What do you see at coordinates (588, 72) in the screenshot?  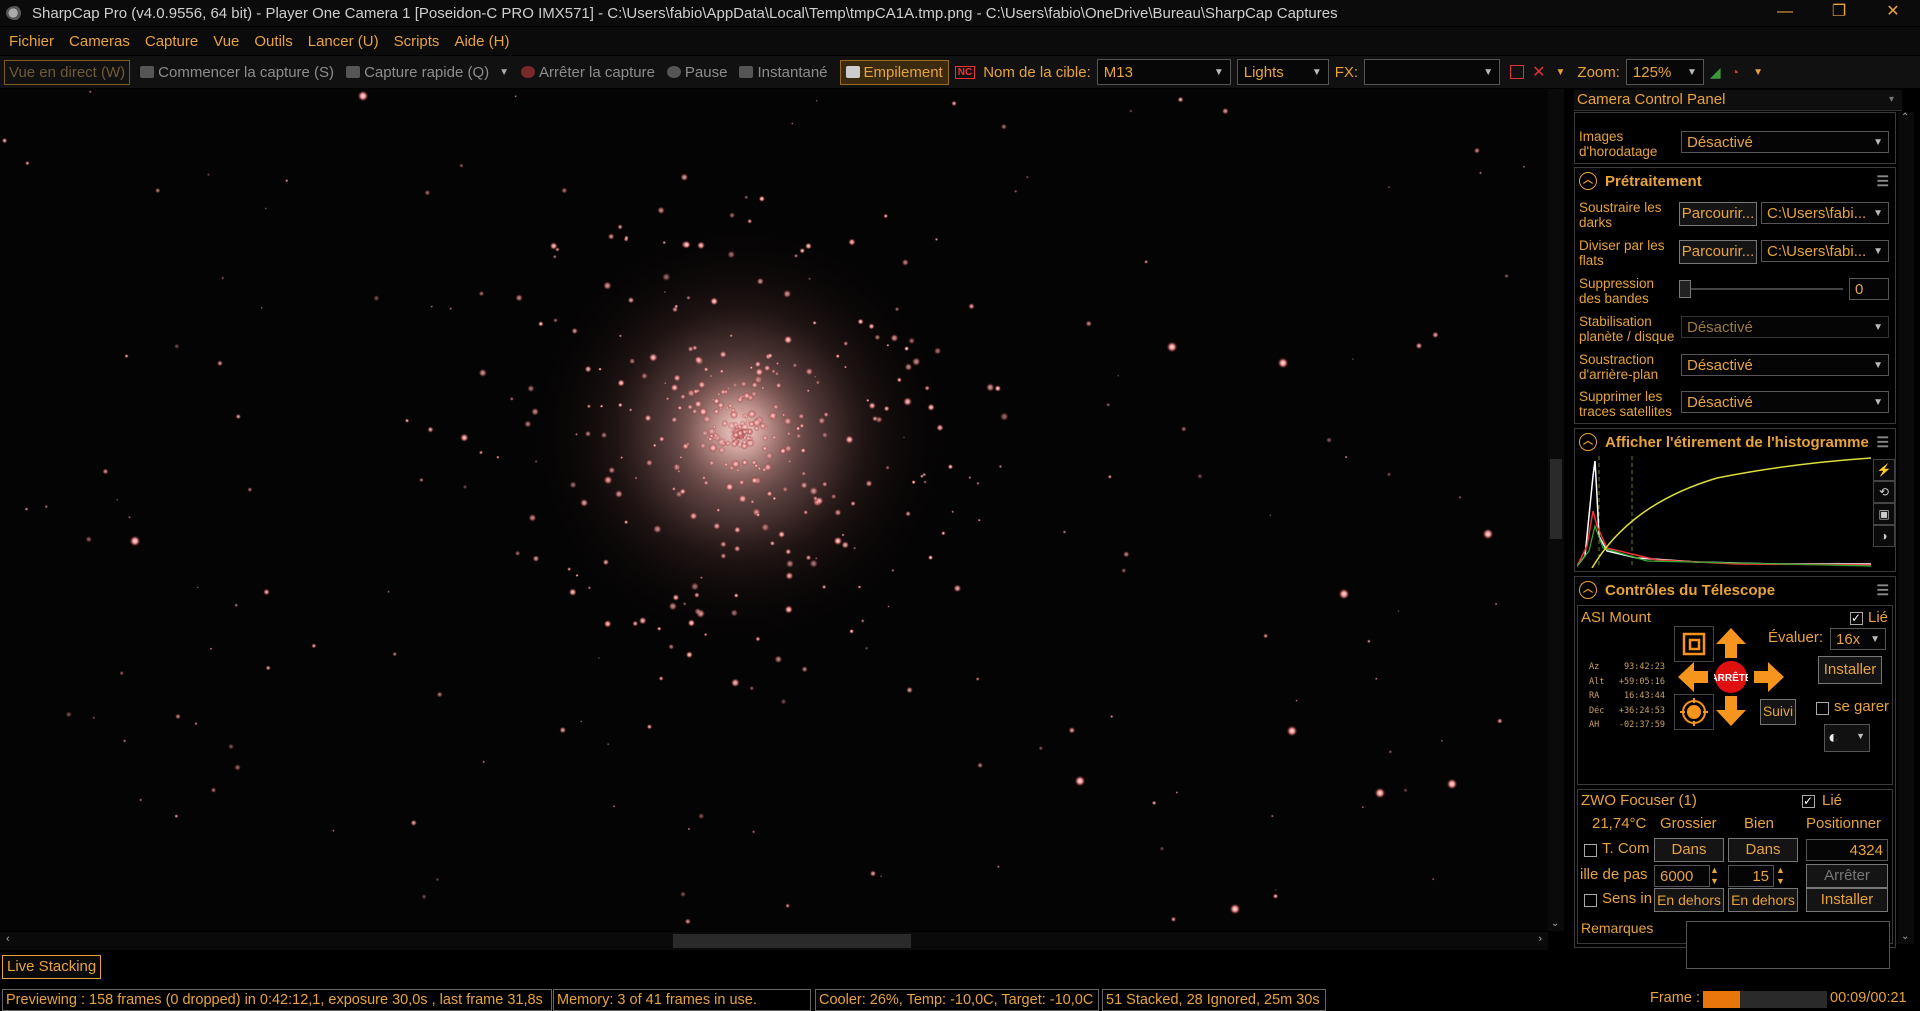 I see `stop-capture-button: Arrêter la capture` at bounding box center [588, 72].